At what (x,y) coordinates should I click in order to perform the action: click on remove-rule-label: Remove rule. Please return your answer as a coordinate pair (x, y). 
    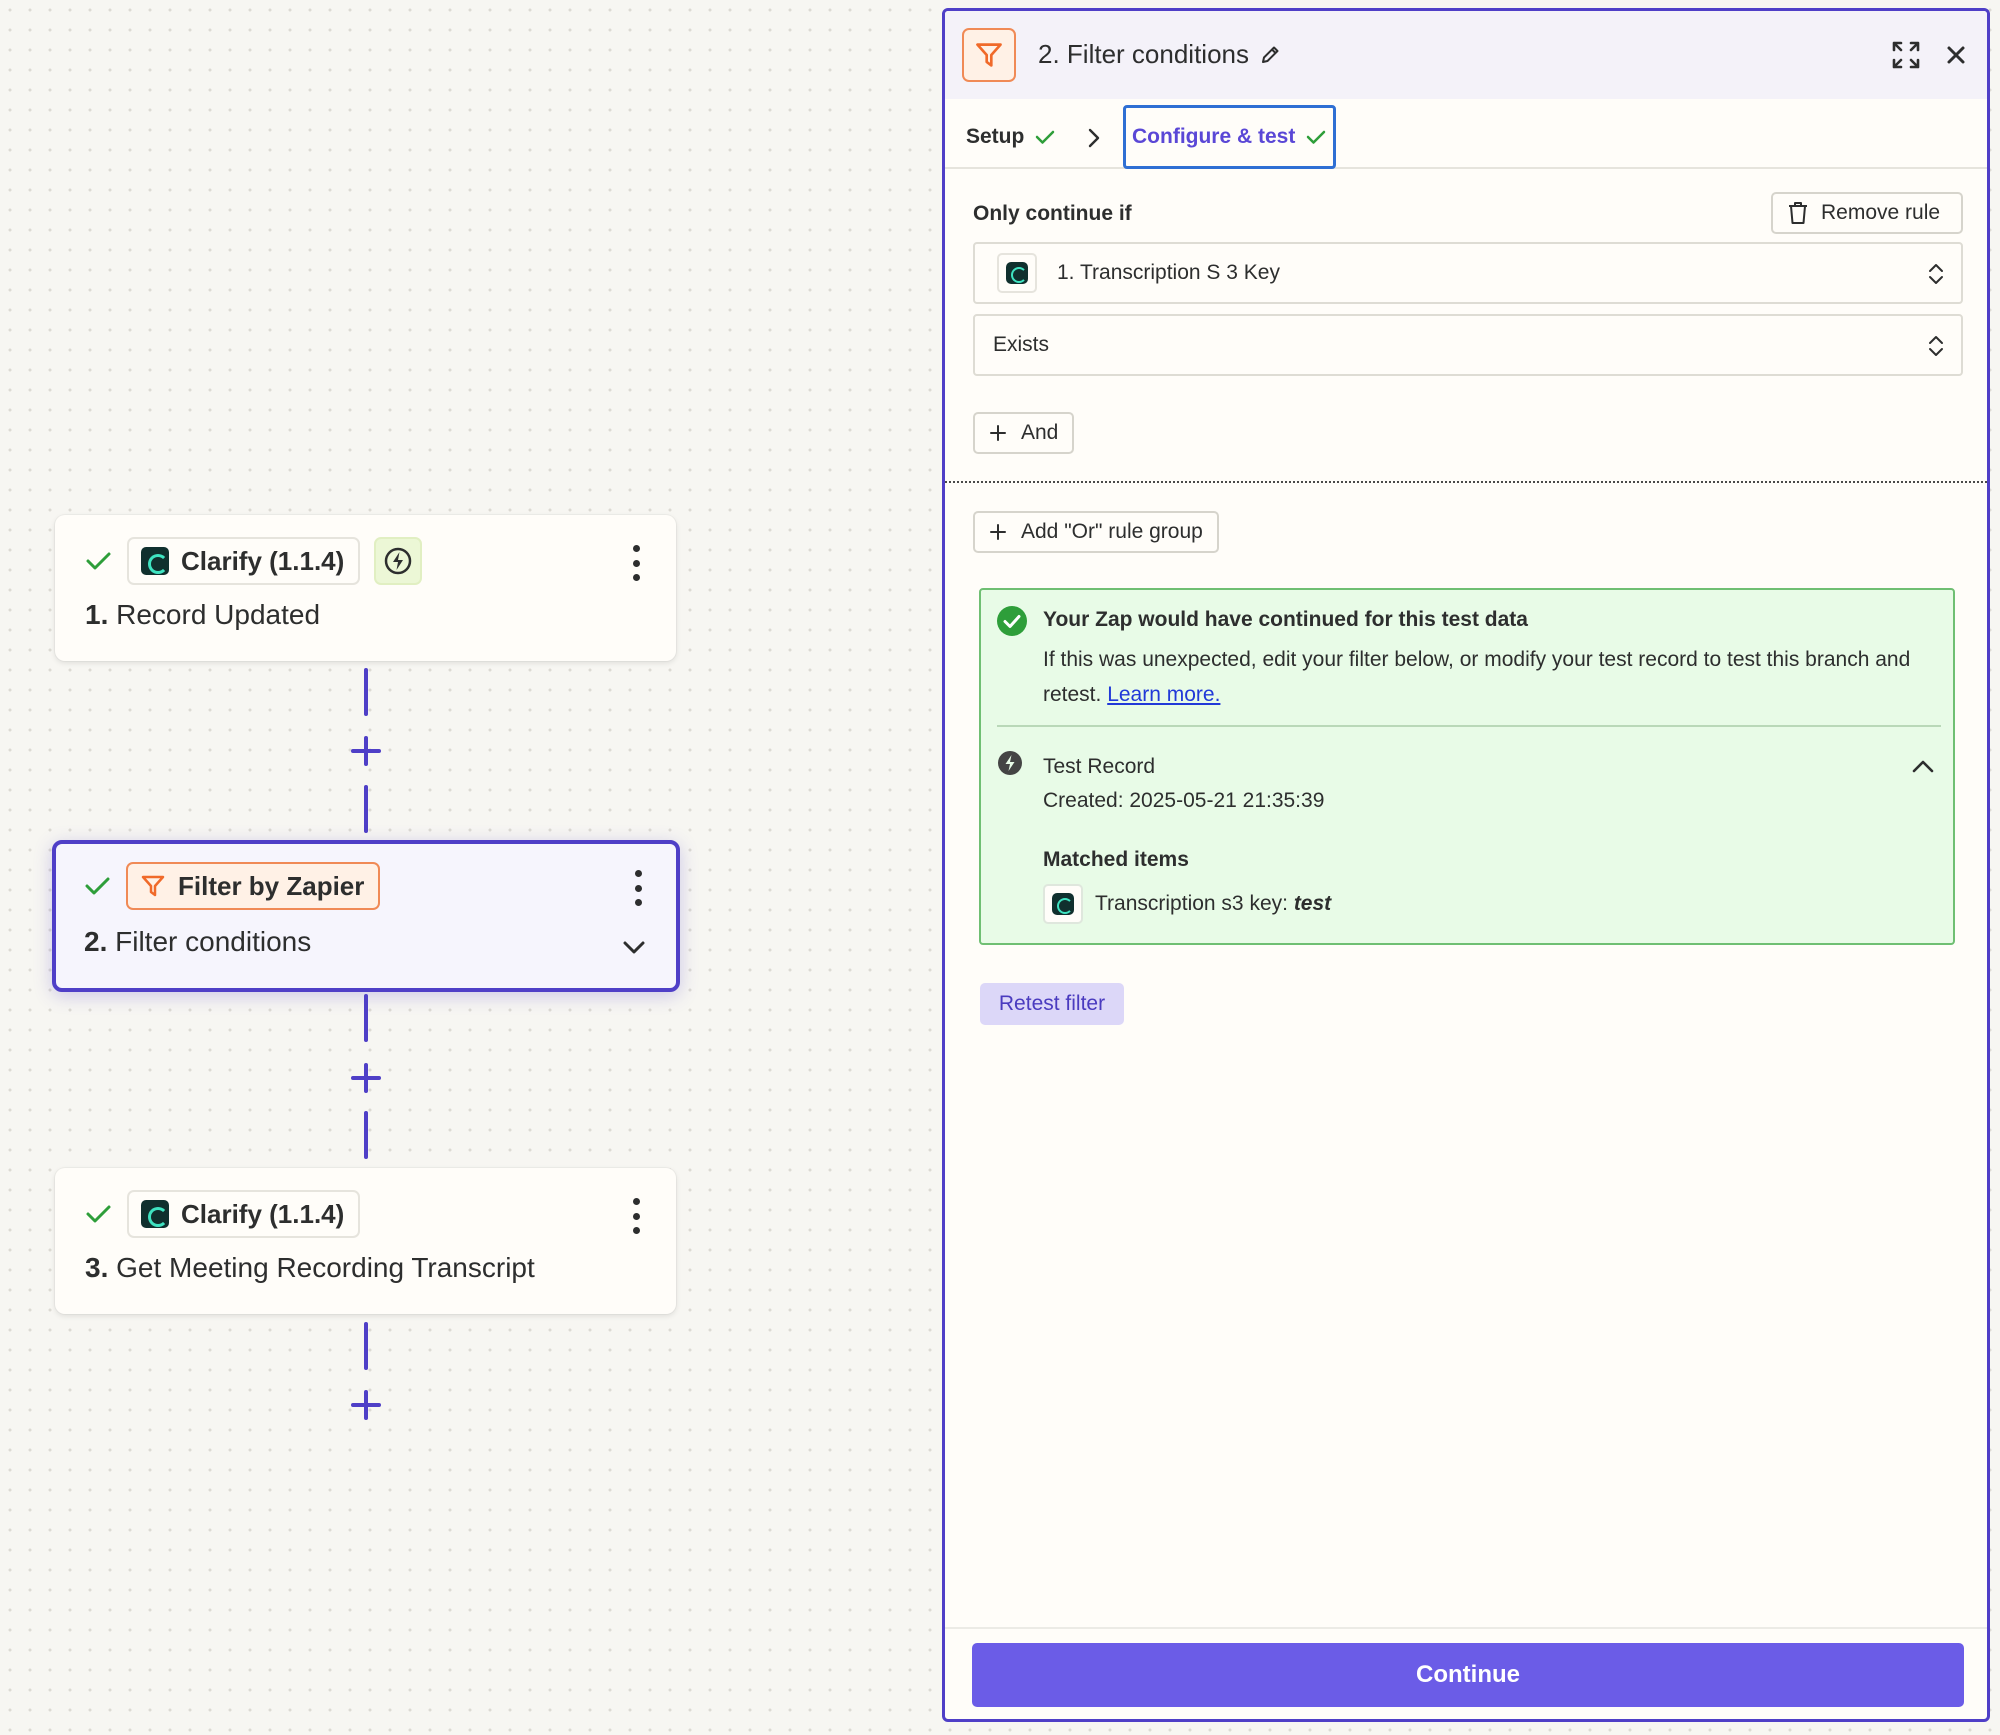
    Looking at the image, I should click on (1881, 212).